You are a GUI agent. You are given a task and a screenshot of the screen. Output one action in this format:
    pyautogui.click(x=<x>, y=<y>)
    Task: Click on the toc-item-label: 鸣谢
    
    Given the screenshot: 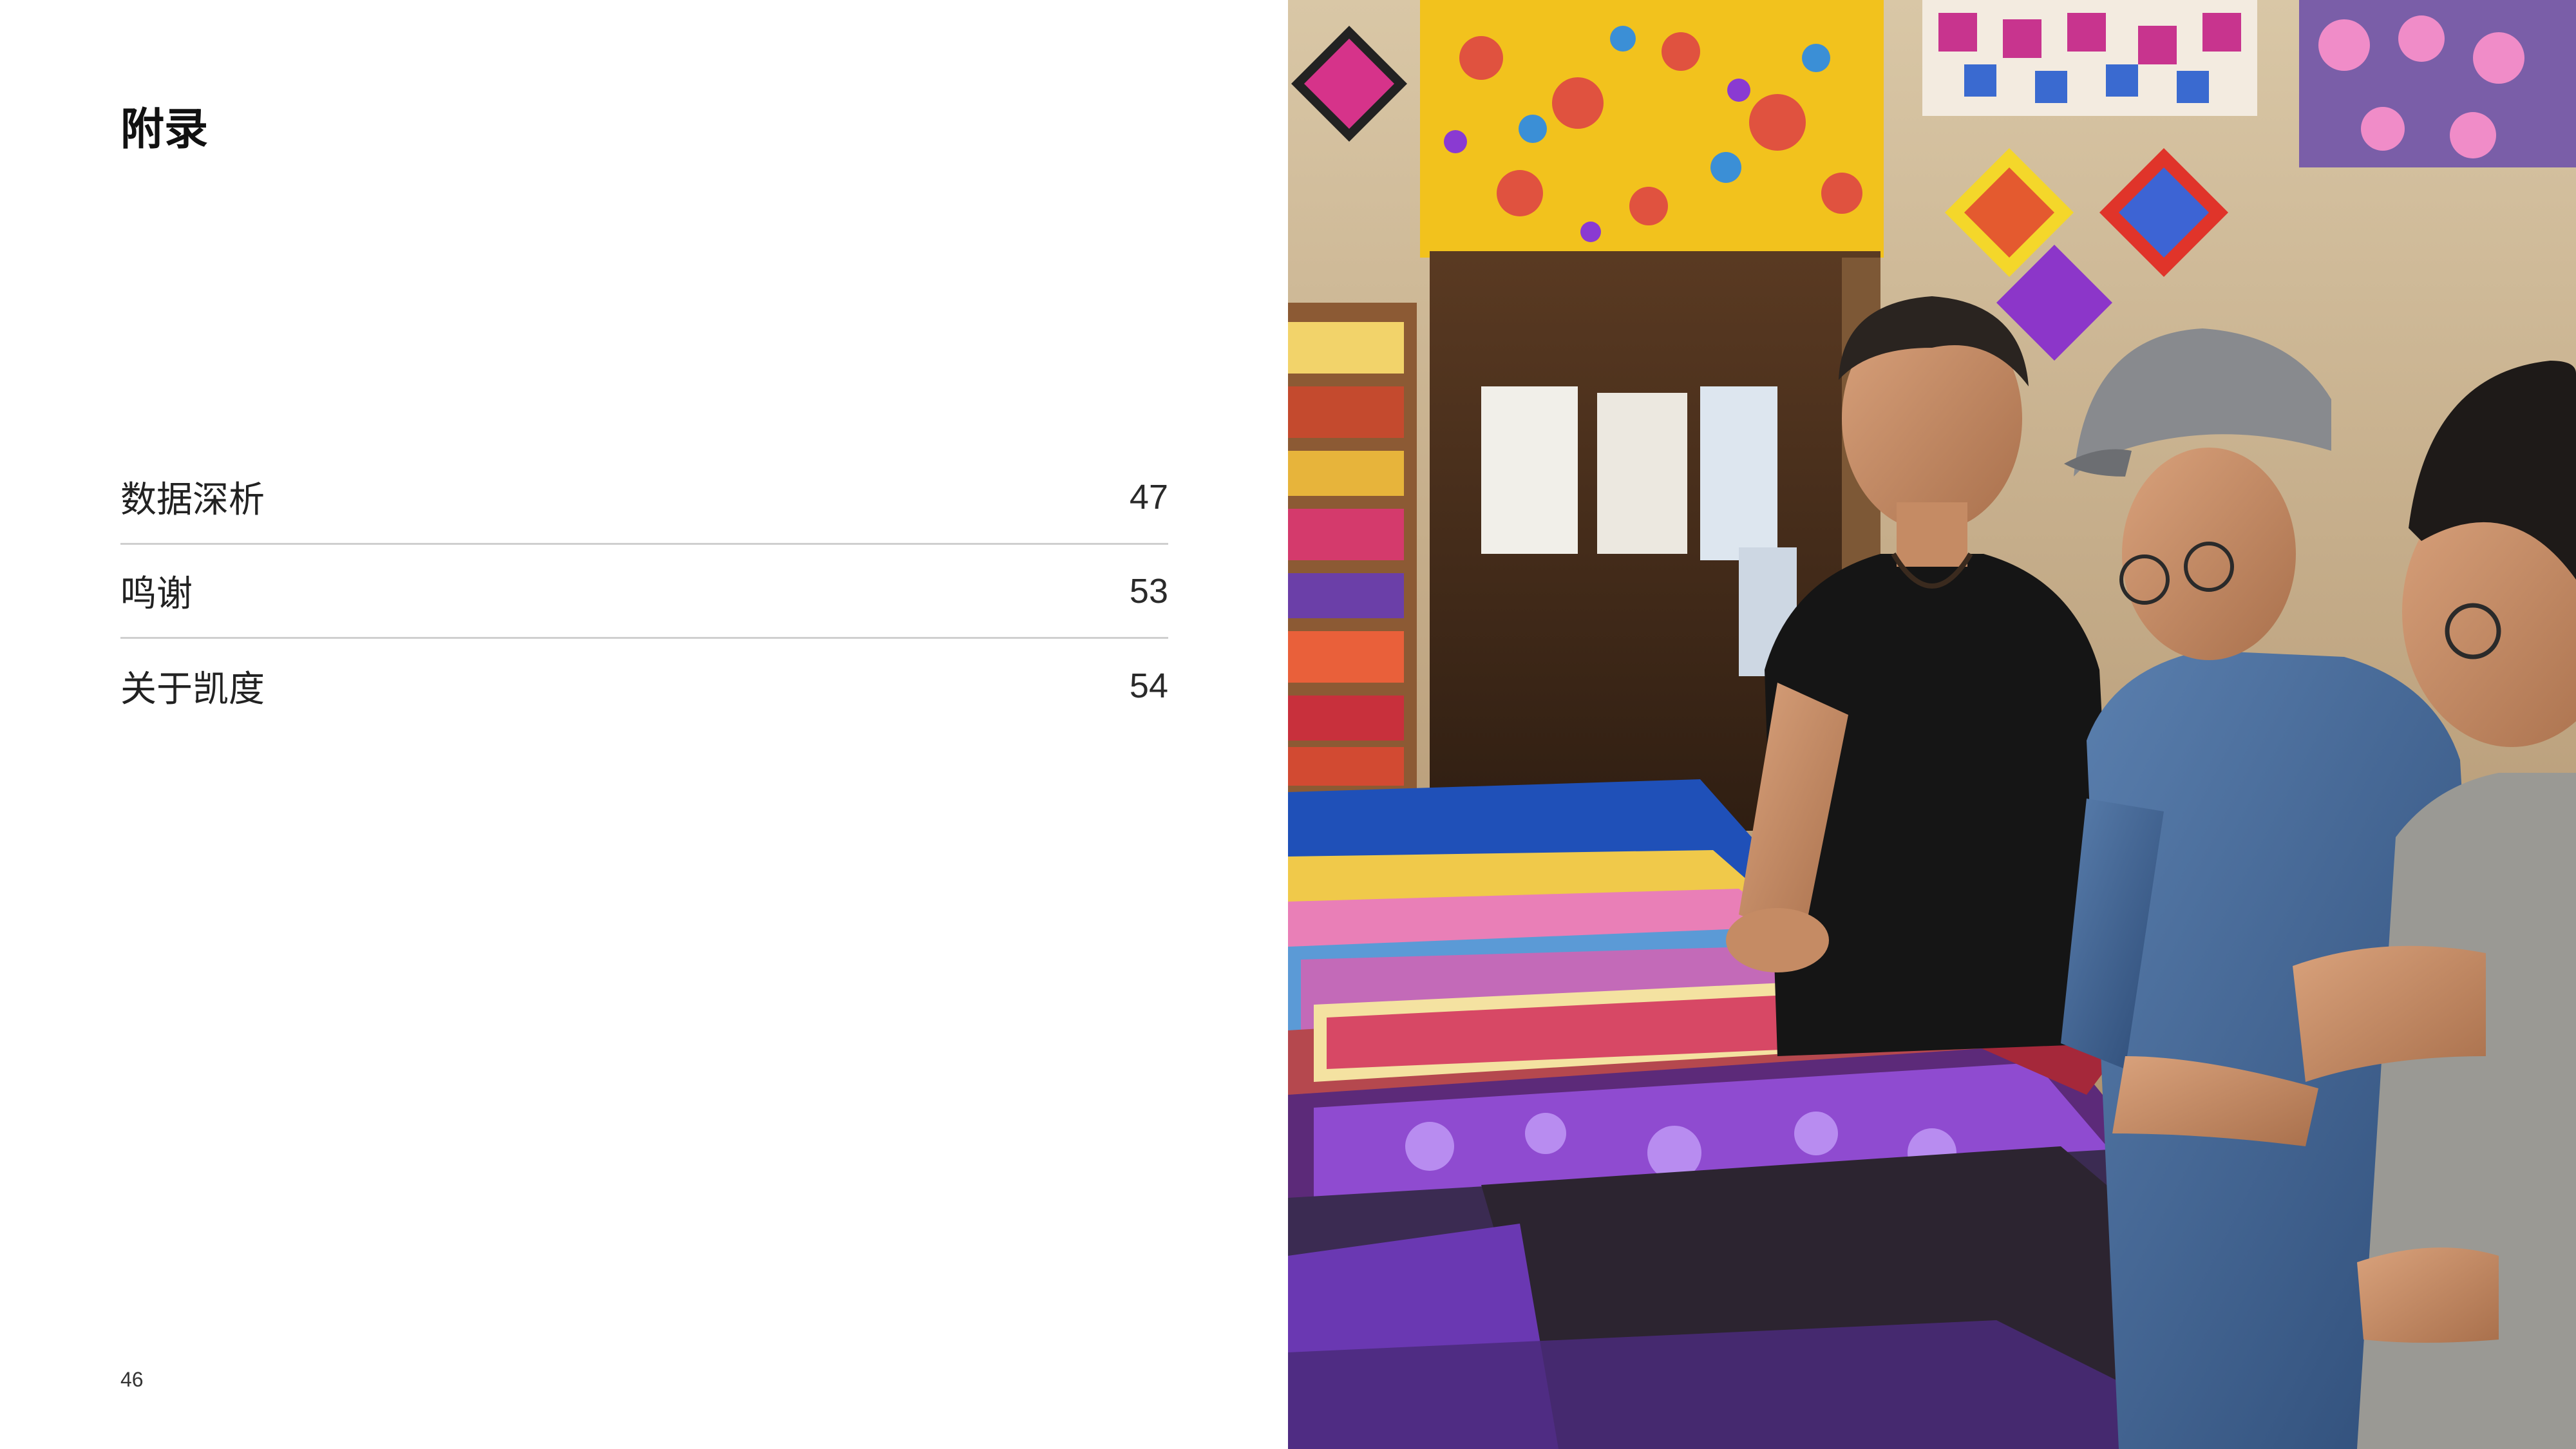 What is the action you would take?
    pyautogui.click(x=156, y=594)
    